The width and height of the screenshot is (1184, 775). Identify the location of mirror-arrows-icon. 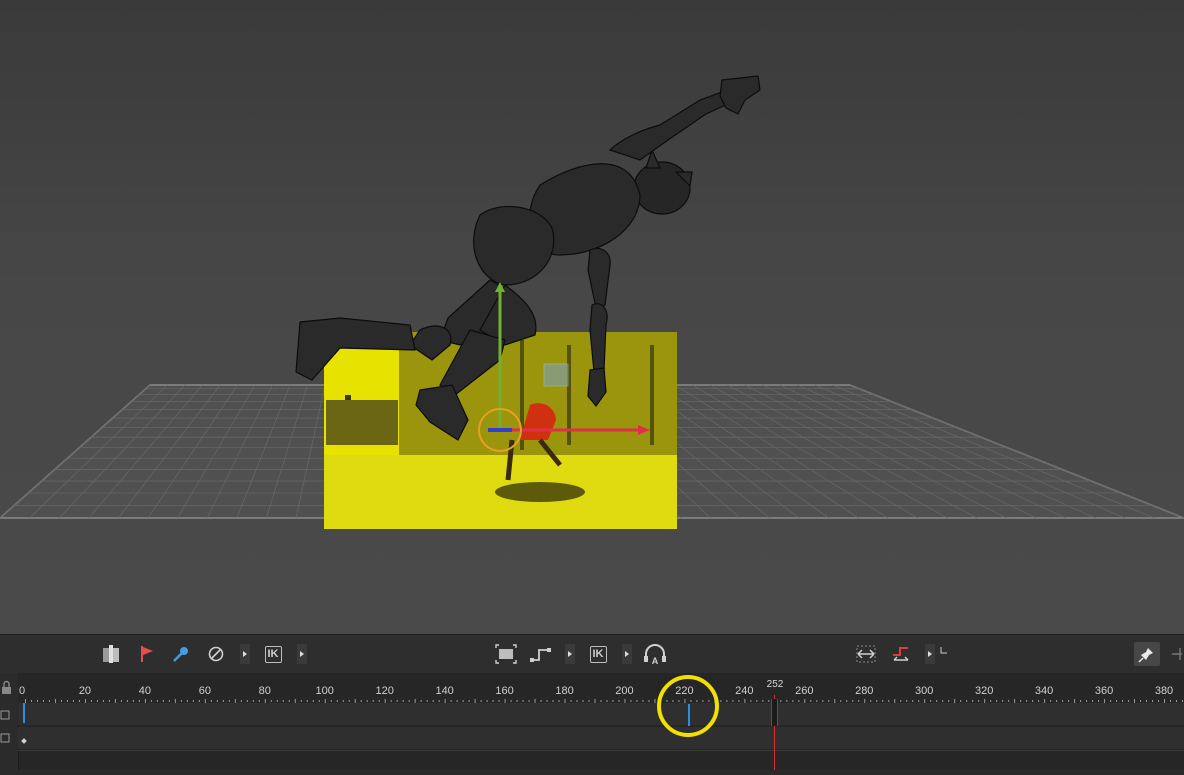
(866, 654).